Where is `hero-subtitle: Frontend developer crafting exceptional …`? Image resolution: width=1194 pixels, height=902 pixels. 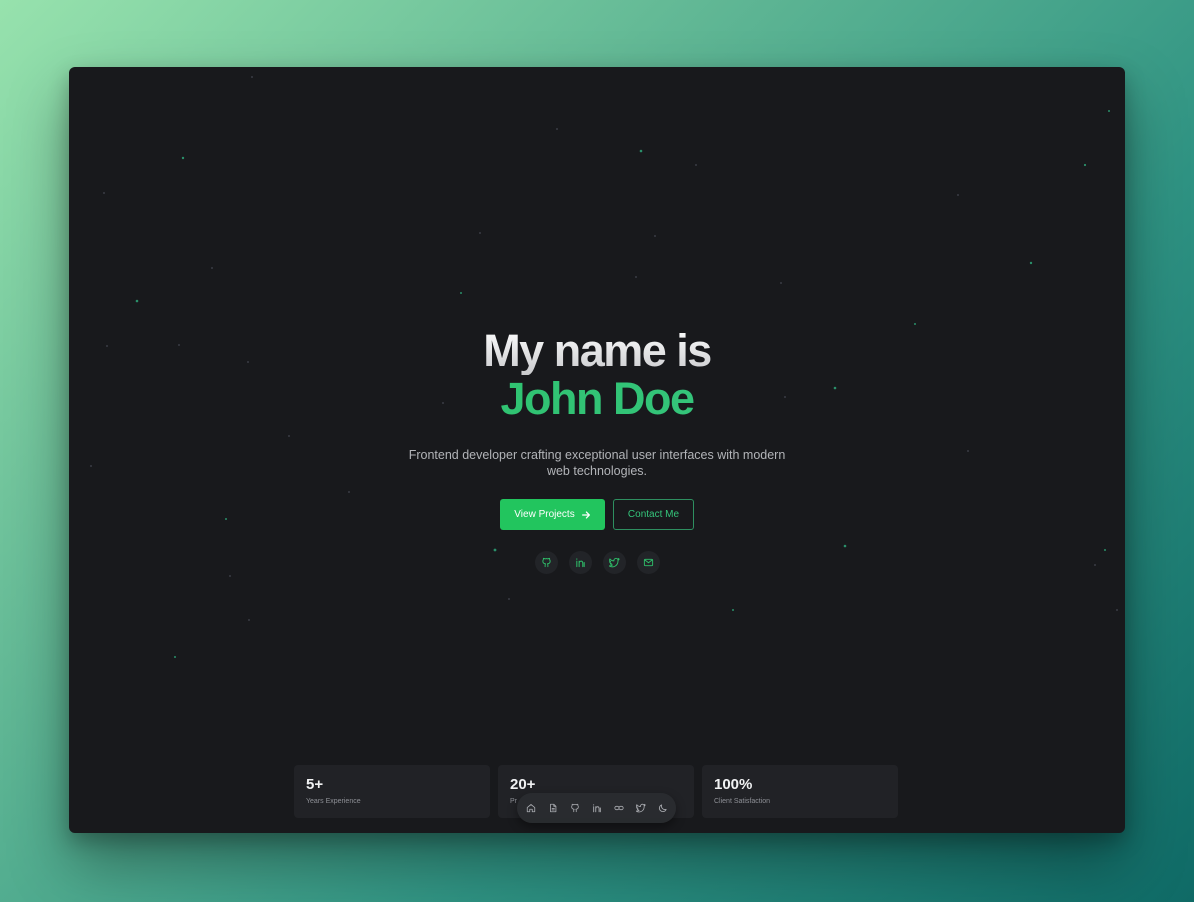
hero-subtitle: Frontend developer crafting exceptional … is located at coordinates (597, 463).